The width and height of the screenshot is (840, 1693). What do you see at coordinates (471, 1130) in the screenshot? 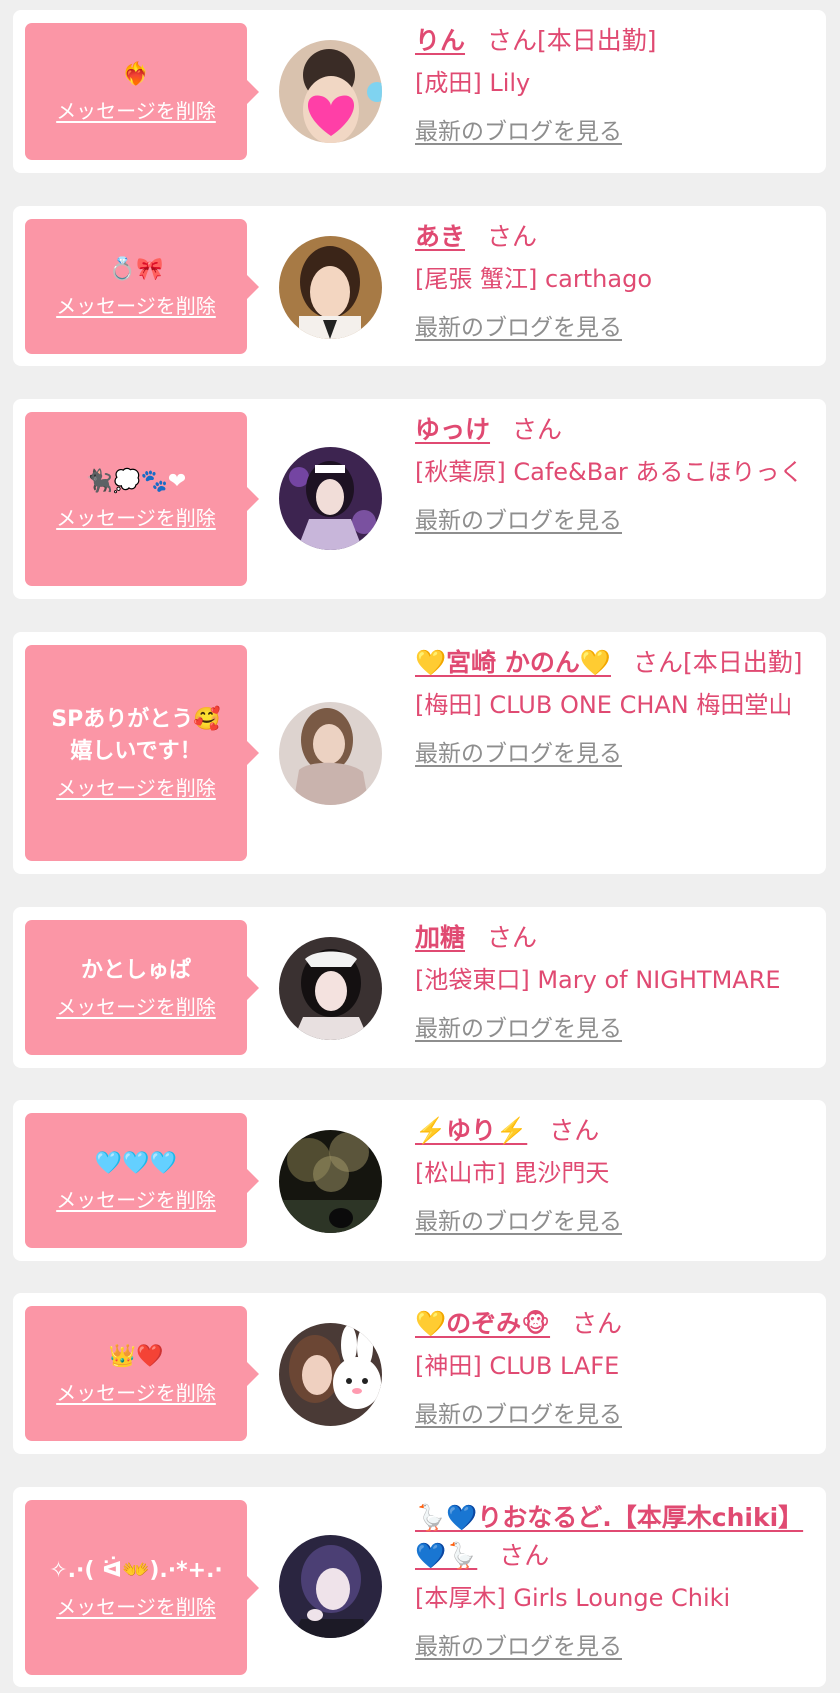
I see `girl-name-link: ⚡️ゆり⚡️` at bounding box center [471, 1130].